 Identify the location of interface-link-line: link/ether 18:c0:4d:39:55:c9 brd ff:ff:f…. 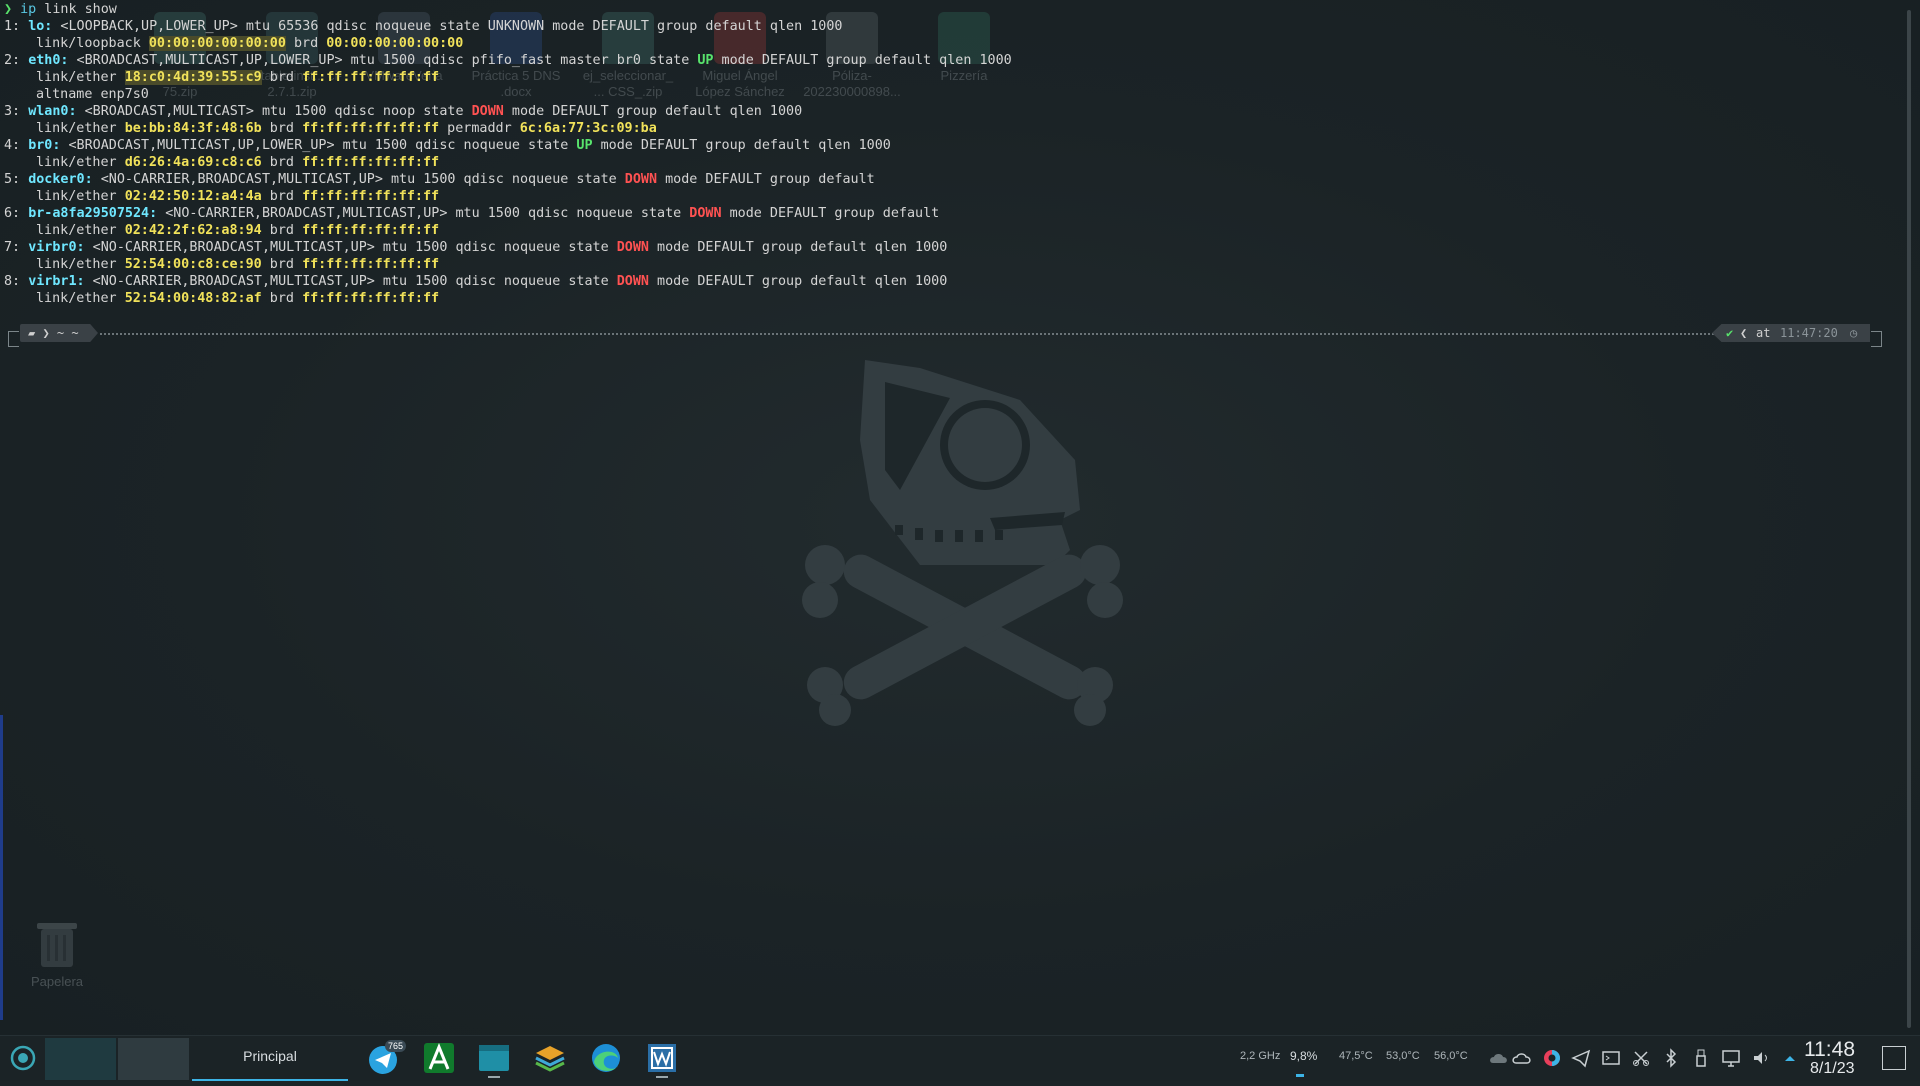
(221, 77).